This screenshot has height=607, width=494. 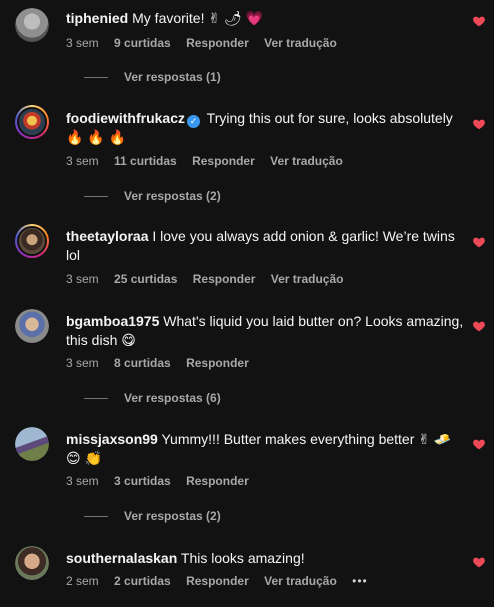 I want to click on comment-username: foodiewithfrukacz, so click(x=125, y=118).